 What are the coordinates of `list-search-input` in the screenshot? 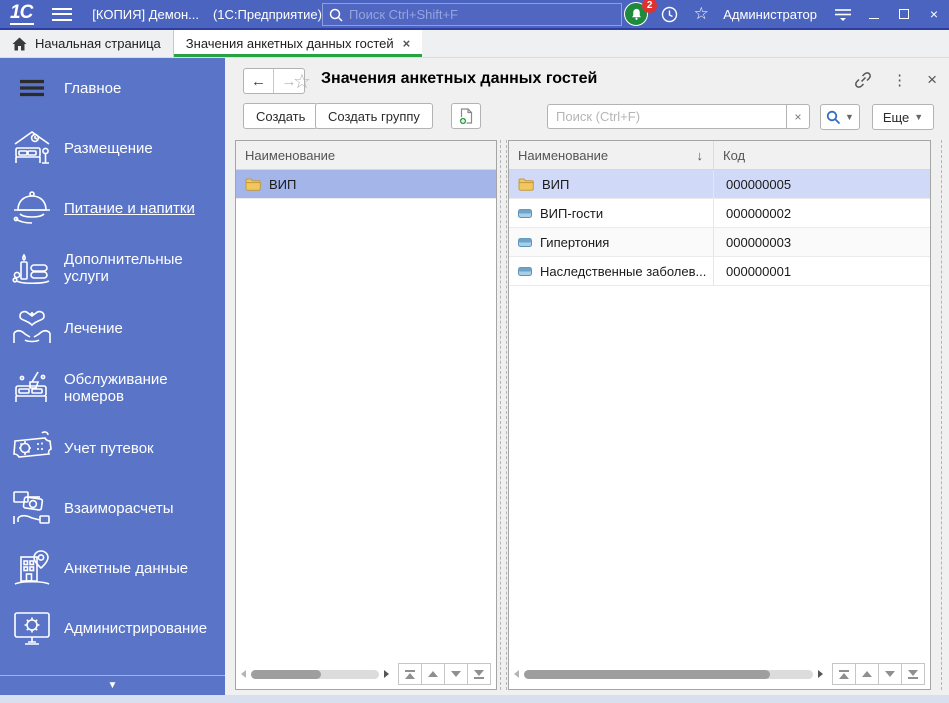 It's located at (666, 116).